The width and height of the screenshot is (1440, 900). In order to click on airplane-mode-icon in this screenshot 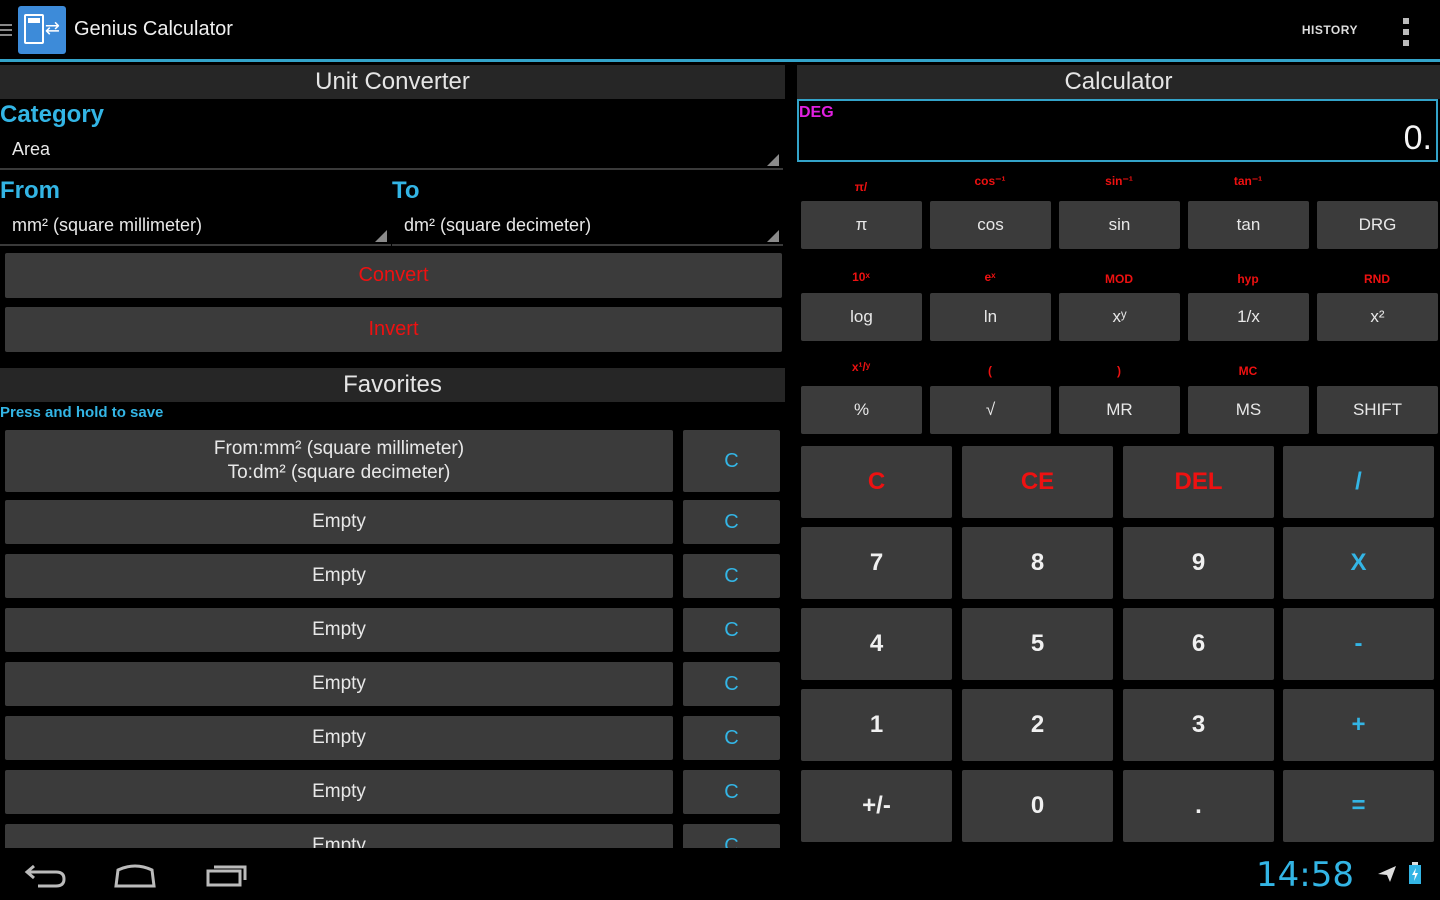, I will do `click(1387, 874)`.